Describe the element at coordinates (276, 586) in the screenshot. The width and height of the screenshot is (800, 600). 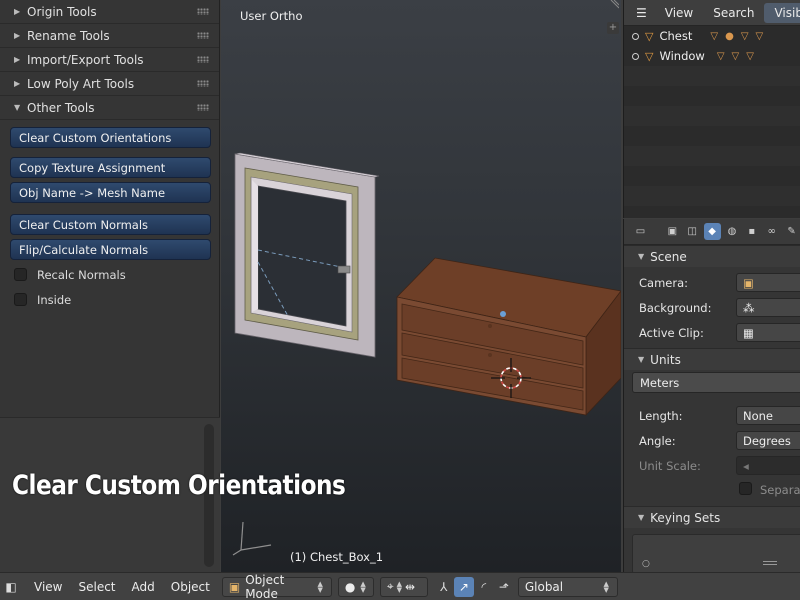
I see `mode-dropdown: ▣ Object Mode ▲ ▼` at that location.